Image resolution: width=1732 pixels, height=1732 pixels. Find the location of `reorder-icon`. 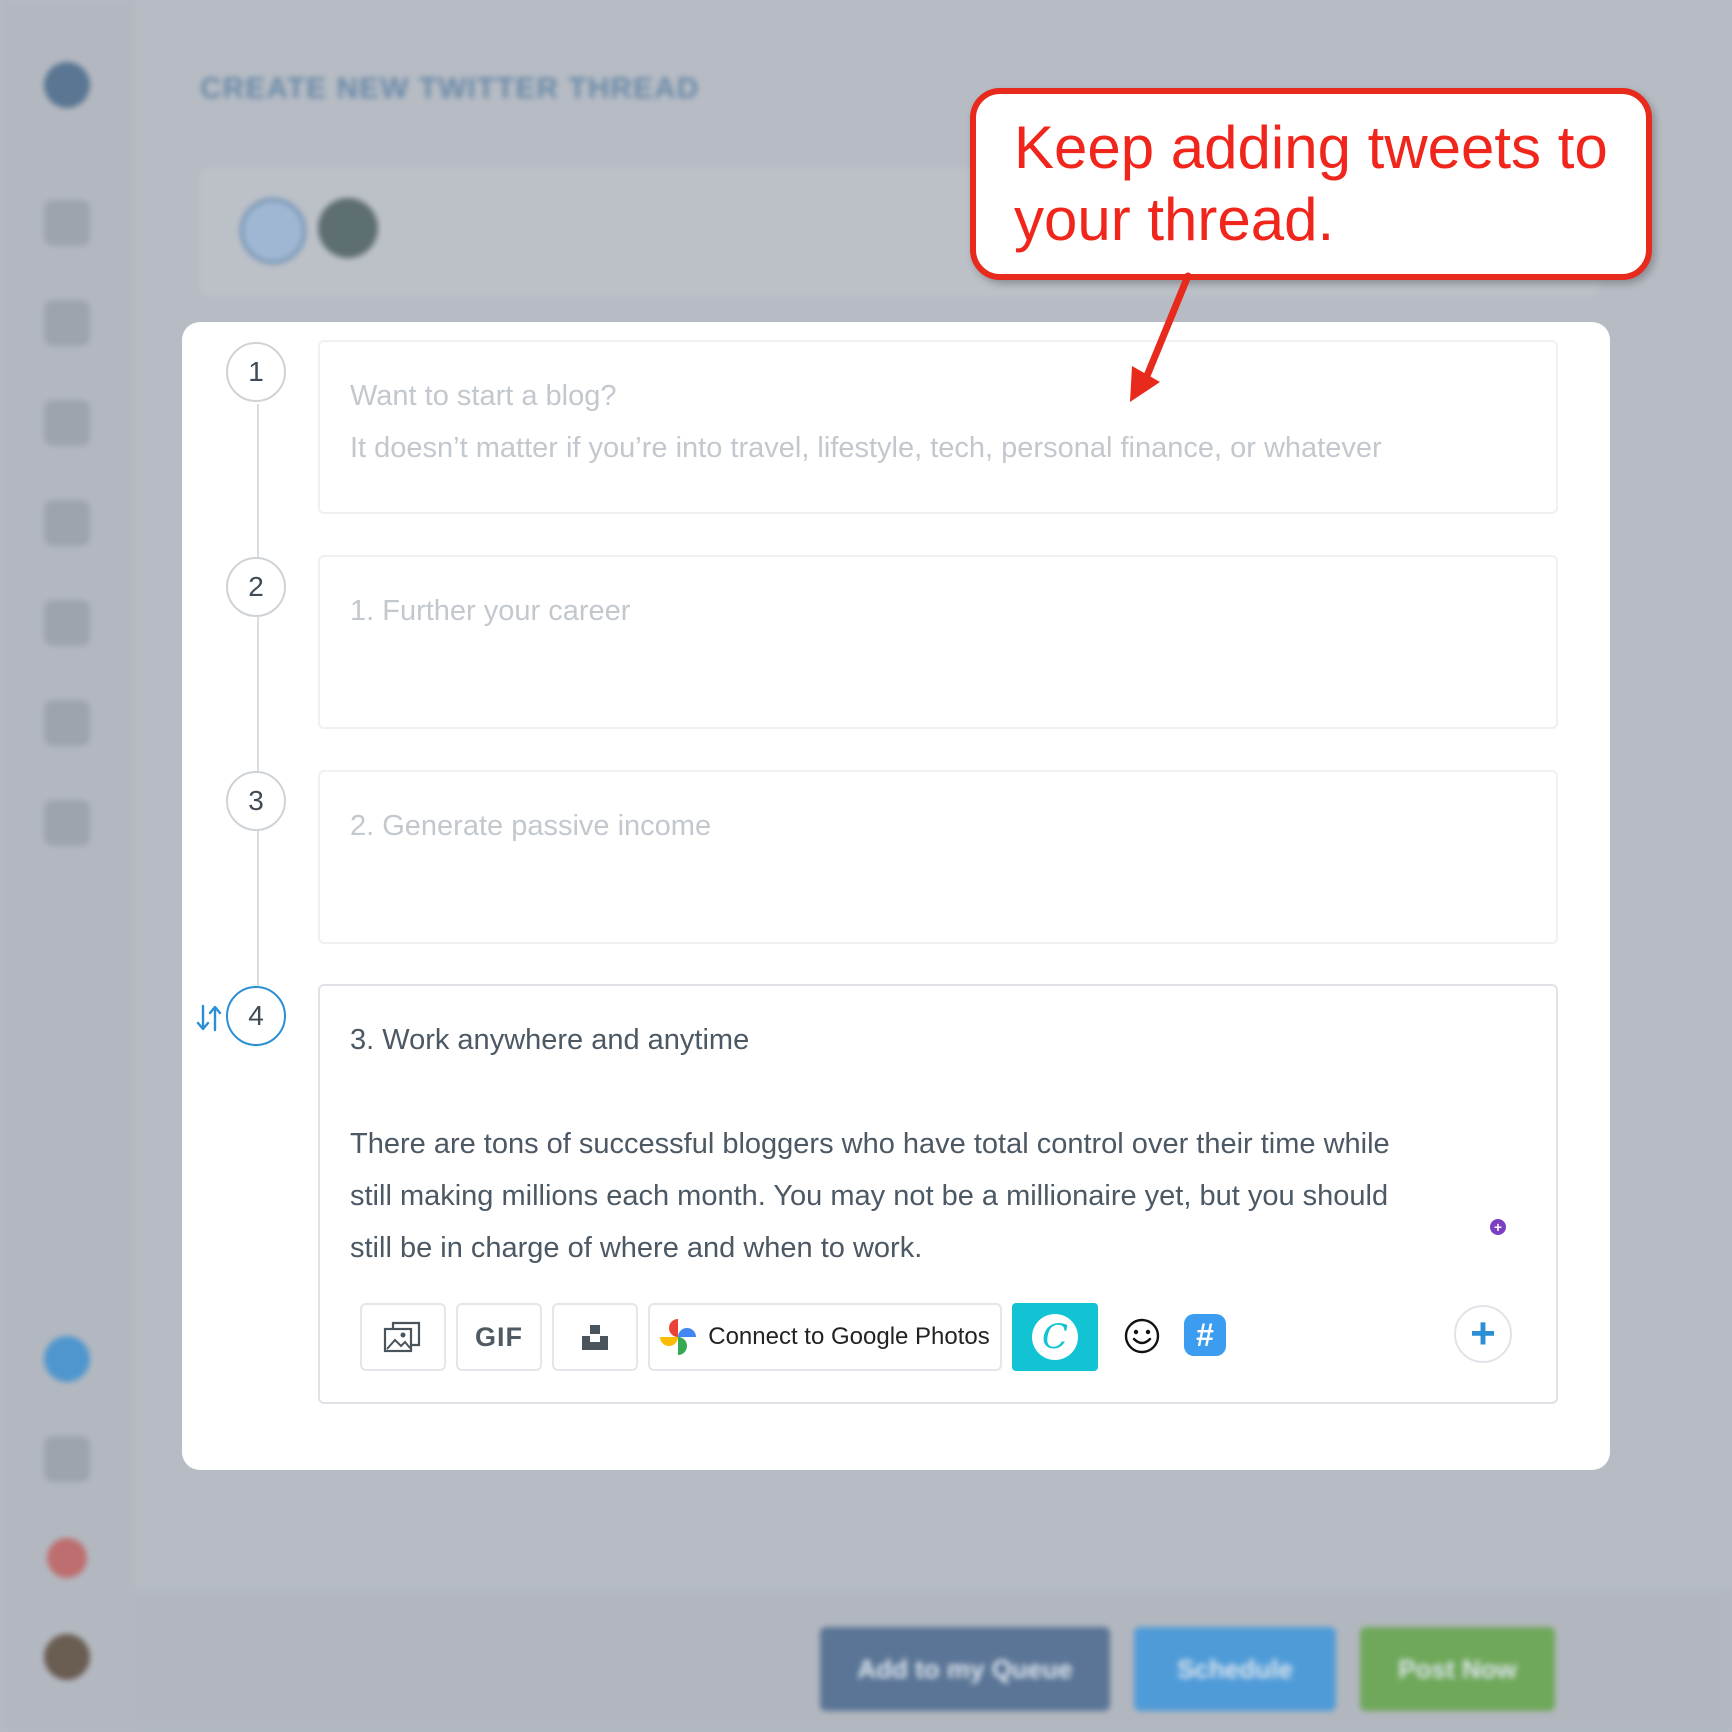

reorder-icon is located at coordinates (209, 1018).